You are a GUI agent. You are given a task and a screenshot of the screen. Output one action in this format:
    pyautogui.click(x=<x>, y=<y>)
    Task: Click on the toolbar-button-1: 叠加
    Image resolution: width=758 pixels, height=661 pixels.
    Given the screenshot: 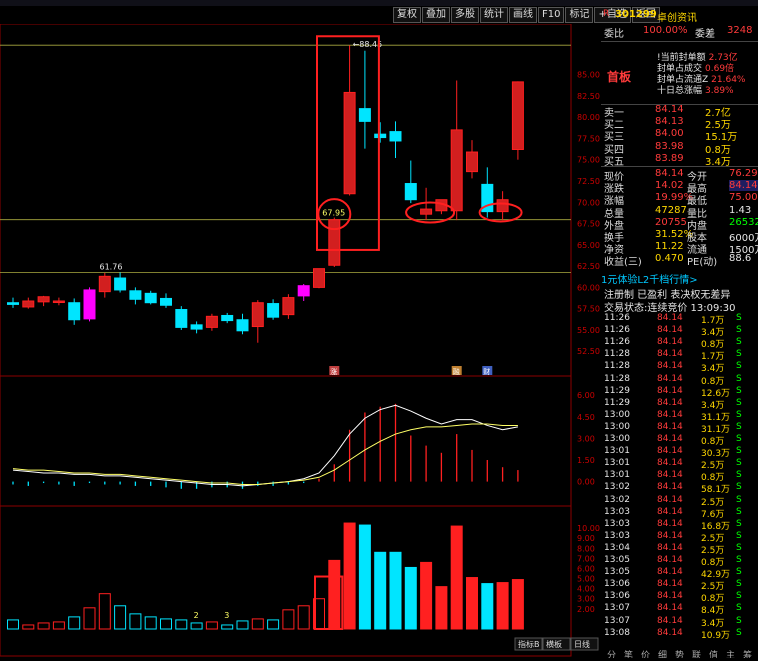 What is the action you would take?
    pyautogui.click(x=436, y=15)
    